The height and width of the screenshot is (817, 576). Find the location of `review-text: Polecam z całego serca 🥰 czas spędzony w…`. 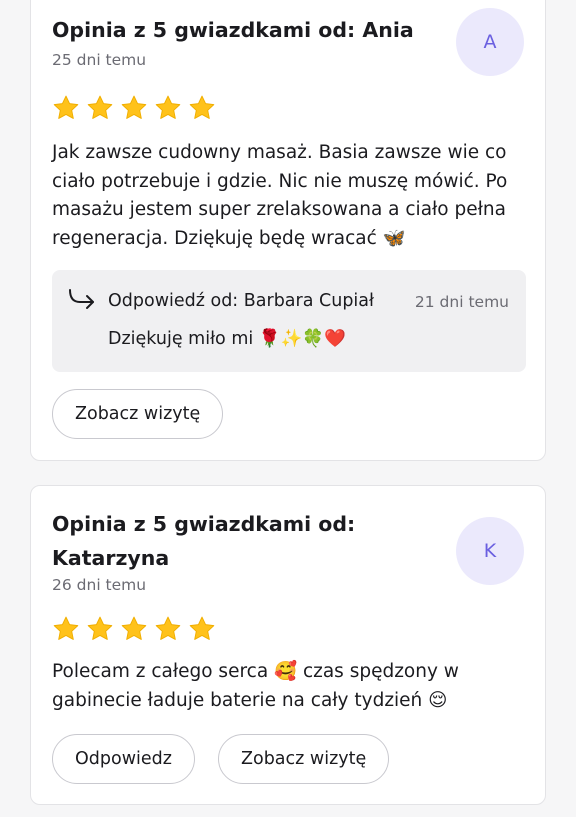

review-text: Polecam z całego serca 🥰 czas spędzony w… is located at coordinates (255, 686).